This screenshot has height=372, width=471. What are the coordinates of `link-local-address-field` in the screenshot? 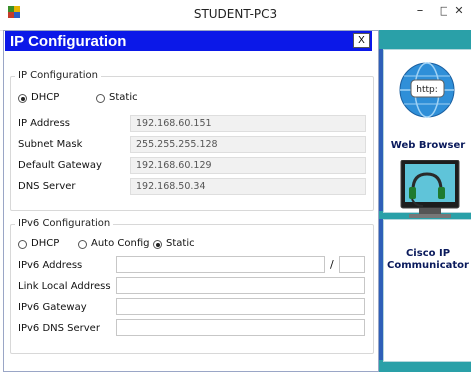 It's located at (240, 285).